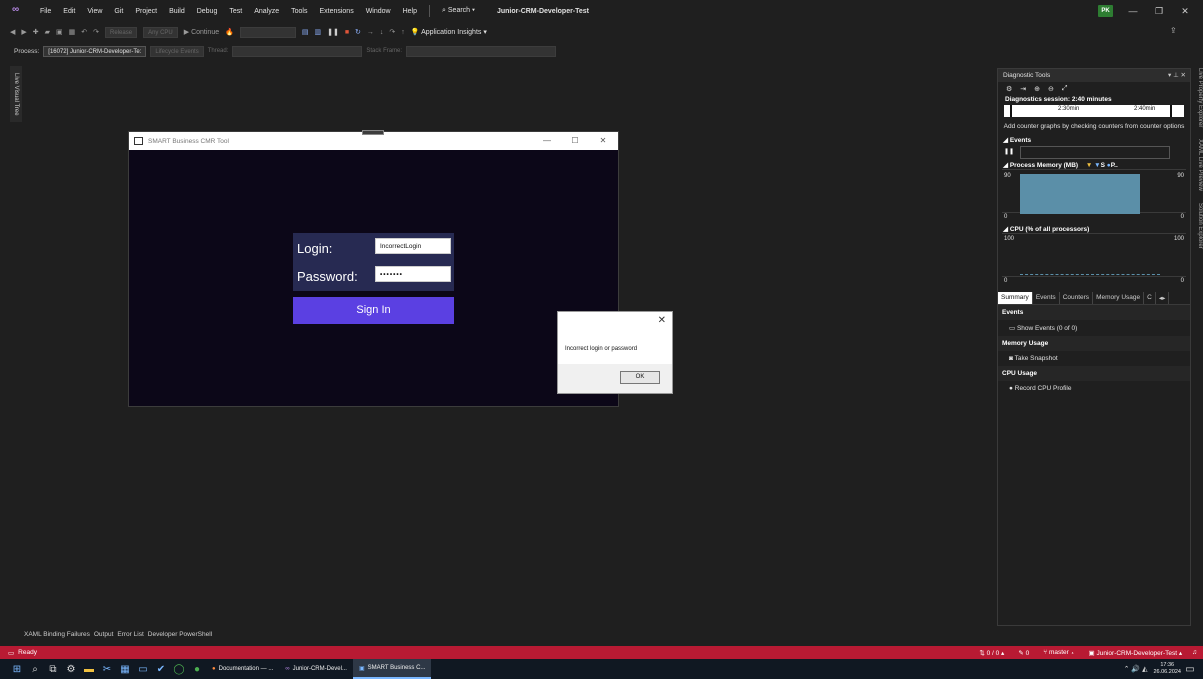  I want to click on save-icon: ▣, so click(59, 32).